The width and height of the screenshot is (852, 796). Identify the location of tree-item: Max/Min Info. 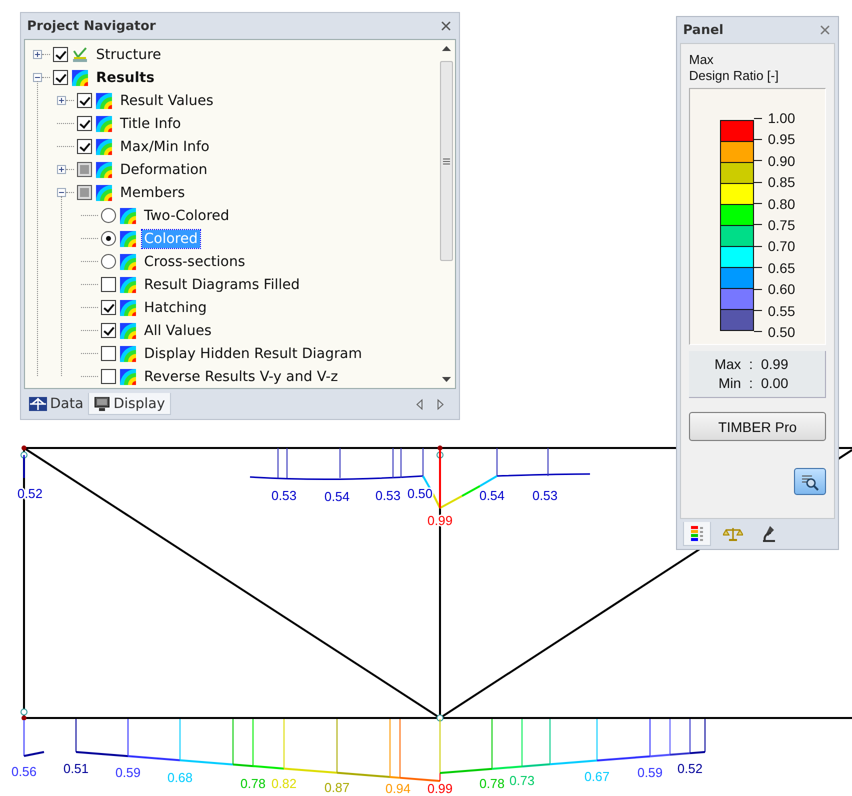
(165, 147).